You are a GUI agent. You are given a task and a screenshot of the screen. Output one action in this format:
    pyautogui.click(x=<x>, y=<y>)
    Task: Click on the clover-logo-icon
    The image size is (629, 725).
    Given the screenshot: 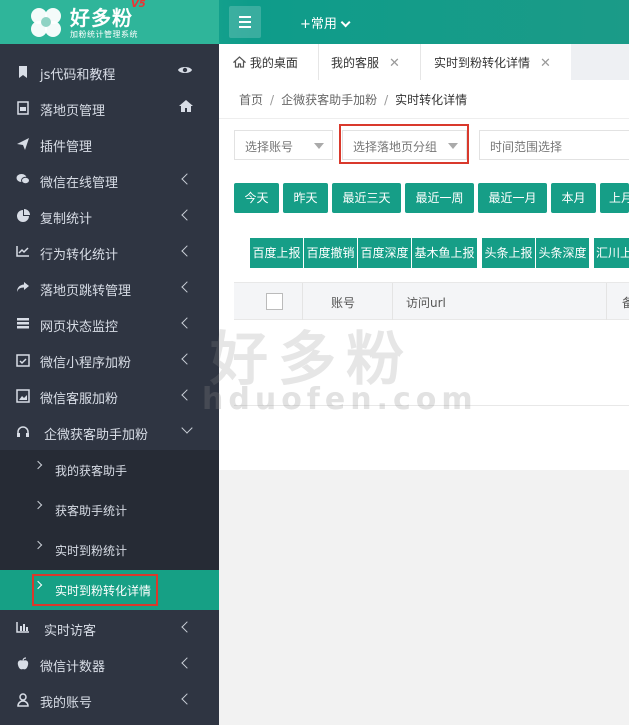 What is the action you would take?
    pyautogui.click(x=46, y=22)
    